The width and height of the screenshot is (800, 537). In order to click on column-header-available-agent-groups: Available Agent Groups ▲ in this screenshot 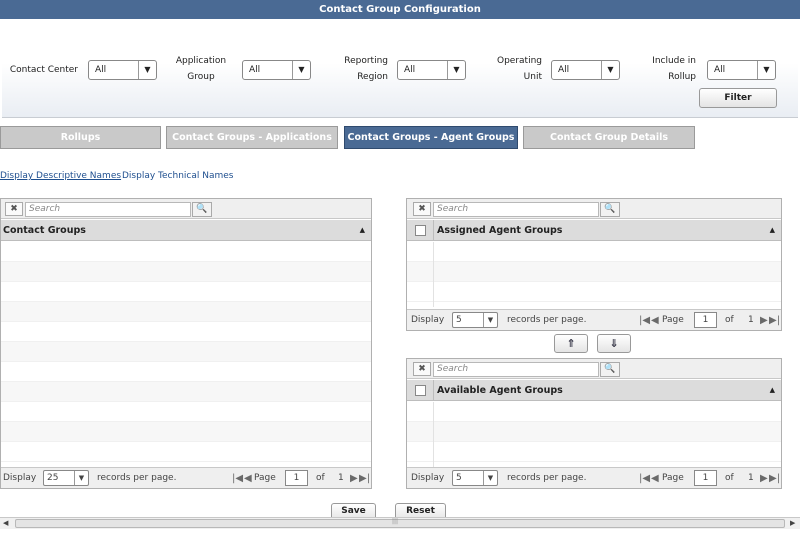, I will do `click(594, 390)`.